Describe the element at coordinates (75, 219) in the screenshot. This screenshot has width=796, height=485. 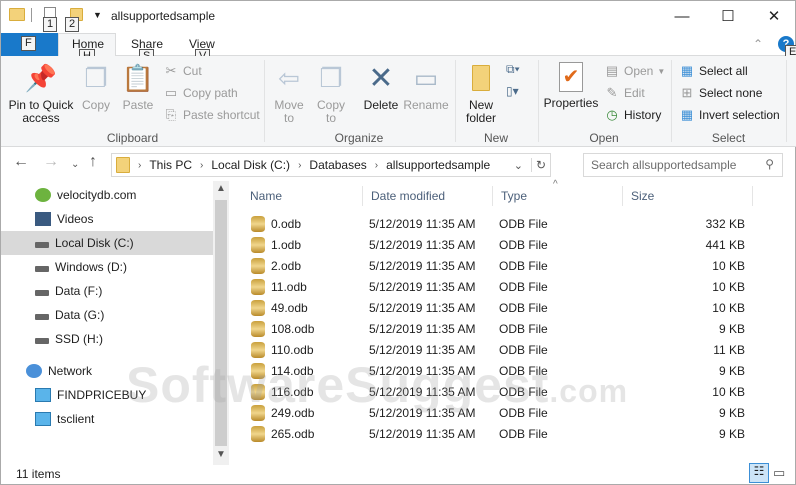
I see `nav-label: Videos` at that location.